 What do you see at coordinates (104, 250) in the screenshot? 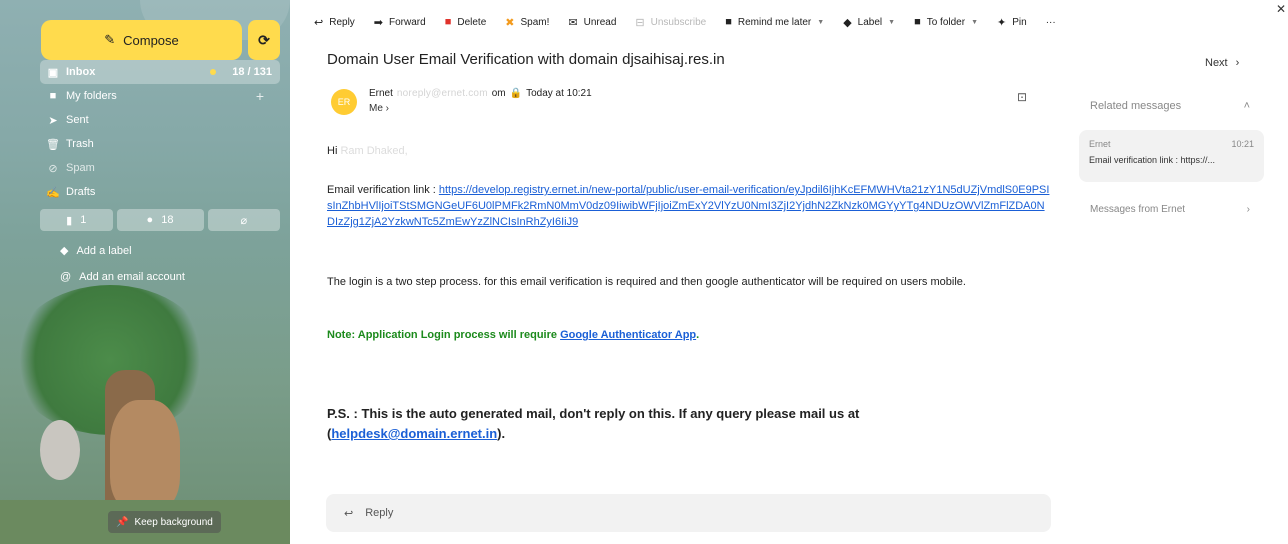
I see `add-label-text: Add a label` at bounding box center [104, 250].